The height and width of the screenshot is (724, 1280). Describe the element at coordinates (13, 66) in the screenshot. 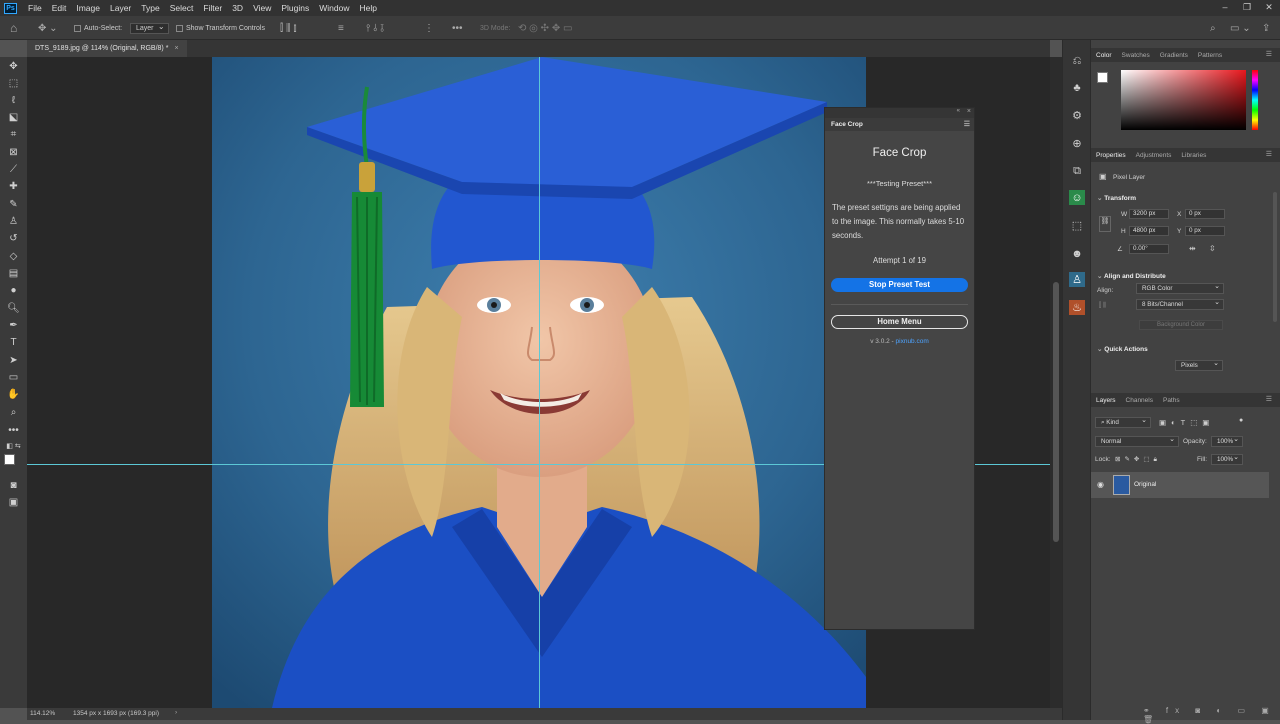

I see `move-tool-icon: ✥` at that location.